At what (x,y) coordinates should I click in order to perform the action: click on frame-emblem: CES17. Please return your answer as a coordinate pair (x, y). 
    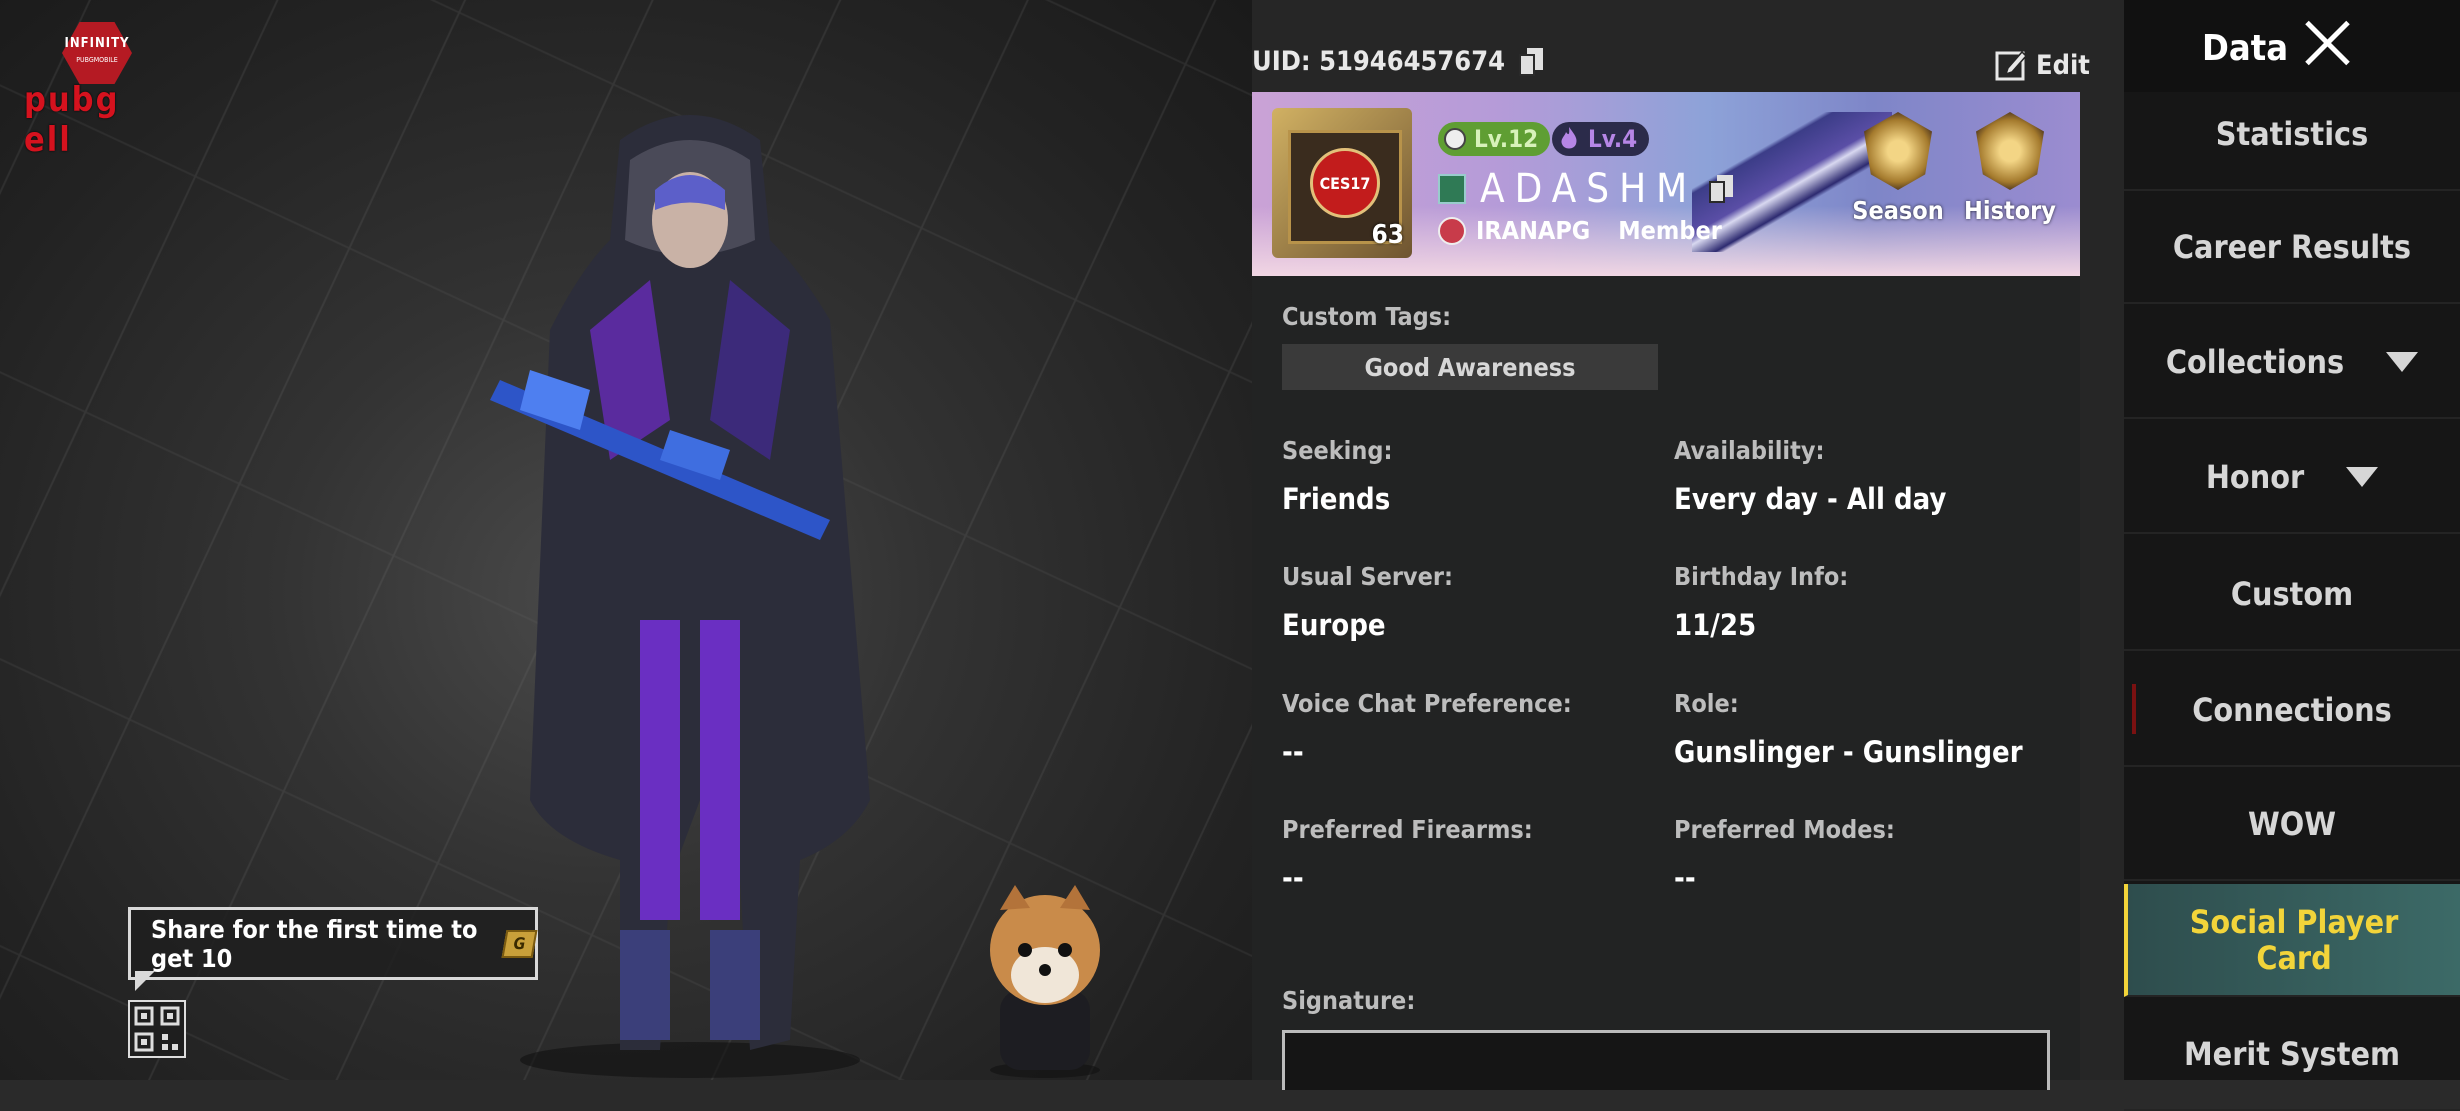
    Looking at the image, I should click on (1345, 183).